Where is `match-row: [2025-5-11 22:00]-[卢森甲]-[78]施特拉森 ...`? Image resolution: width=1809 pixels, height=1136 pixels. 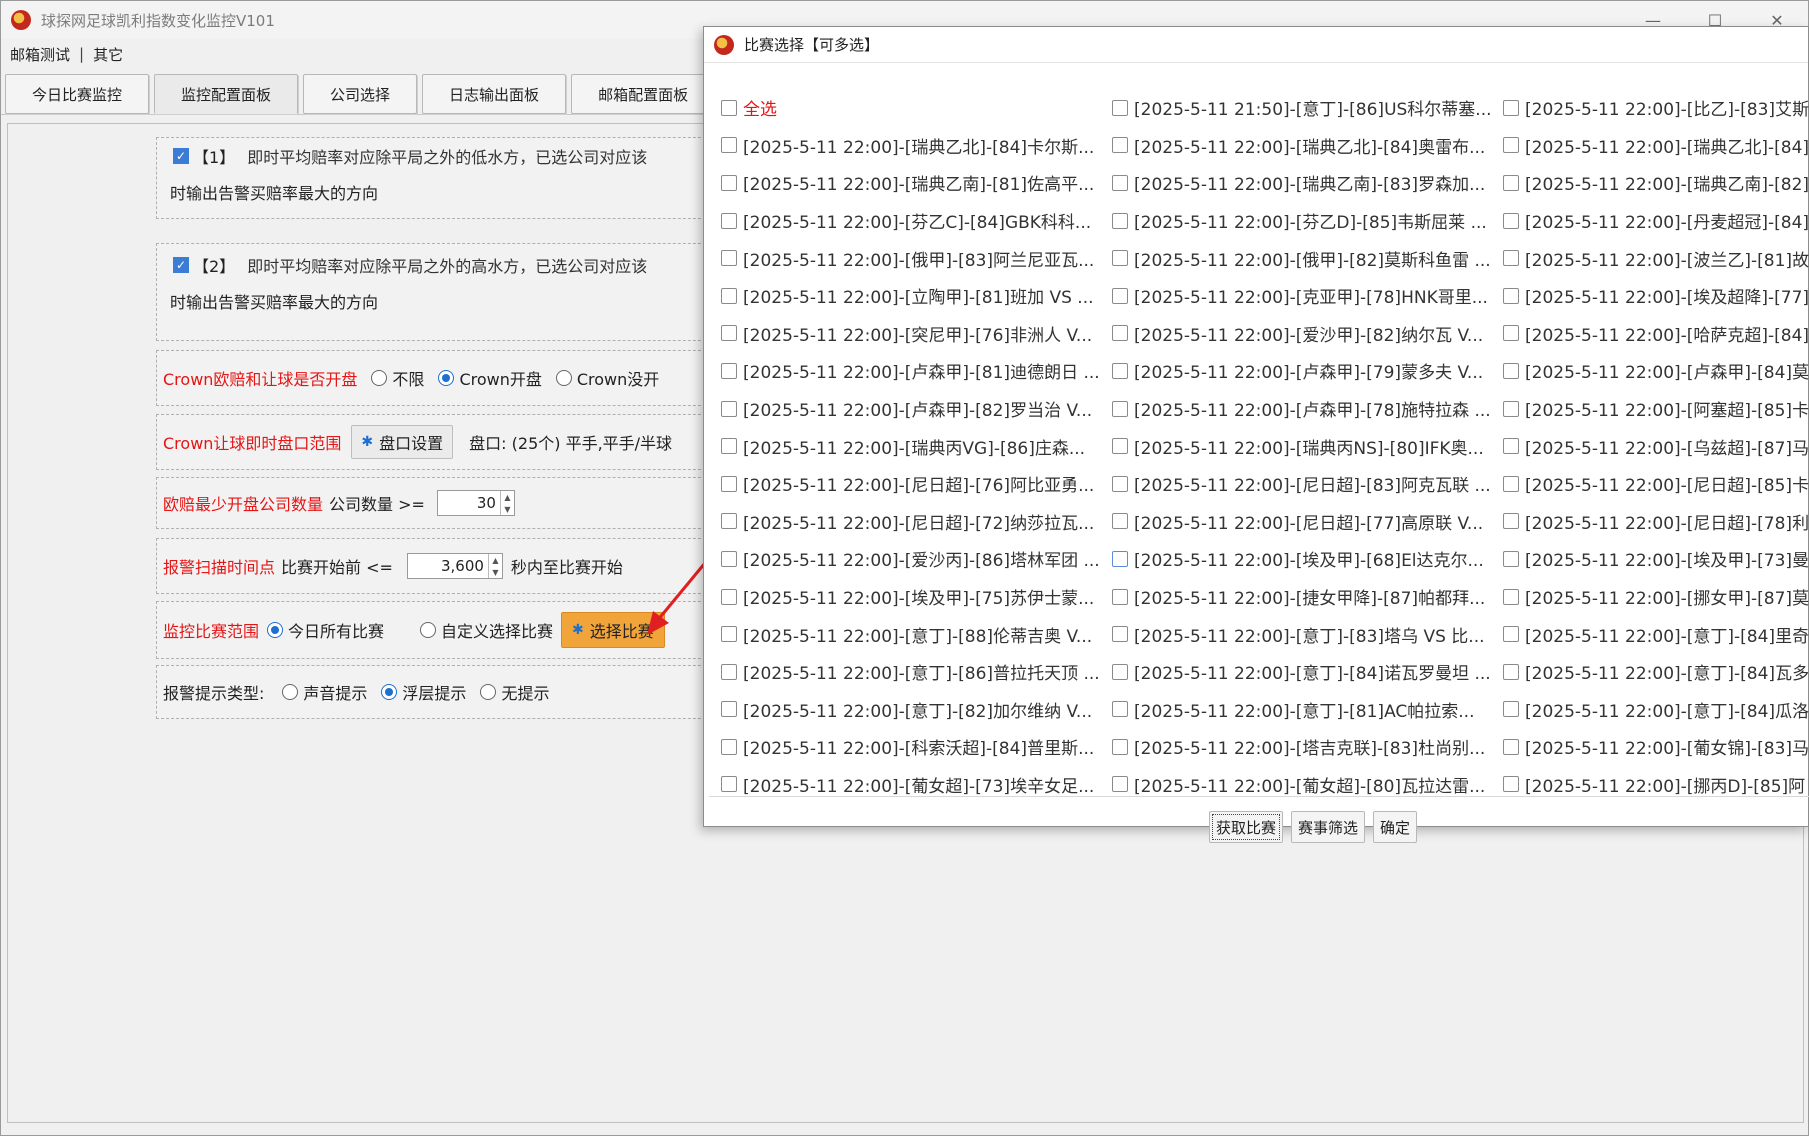
match-row: [2025-5-11 22:00]-[卢森甲]-[78]施特拉森 ... is located at coordinates (1296, 409).